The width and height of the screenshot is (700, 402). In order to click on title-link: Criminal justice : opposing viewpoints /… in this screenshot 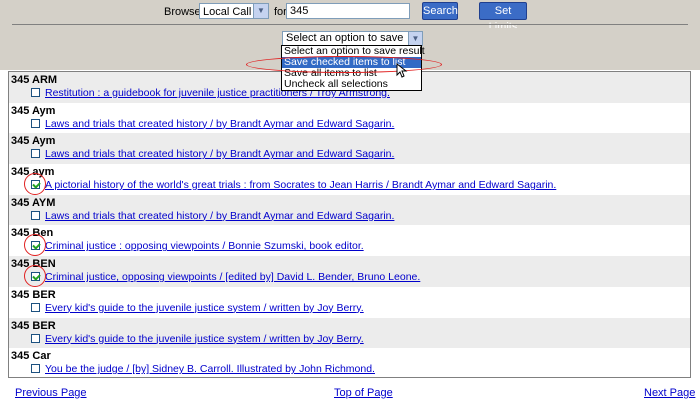, I will do `click(204, 246)`.